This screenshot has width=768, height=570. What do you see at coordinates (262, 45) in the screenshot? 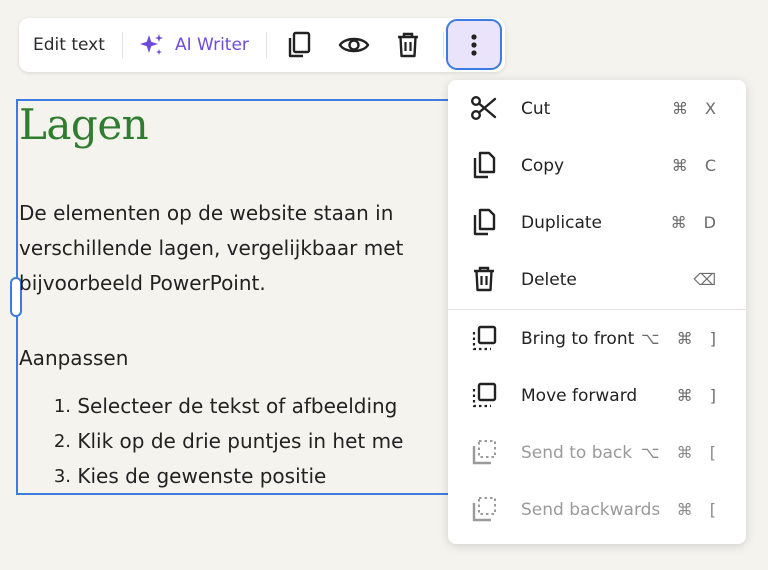
I see `element-toolbar: Edit text AI Writer` at bounding box center [262, 45].